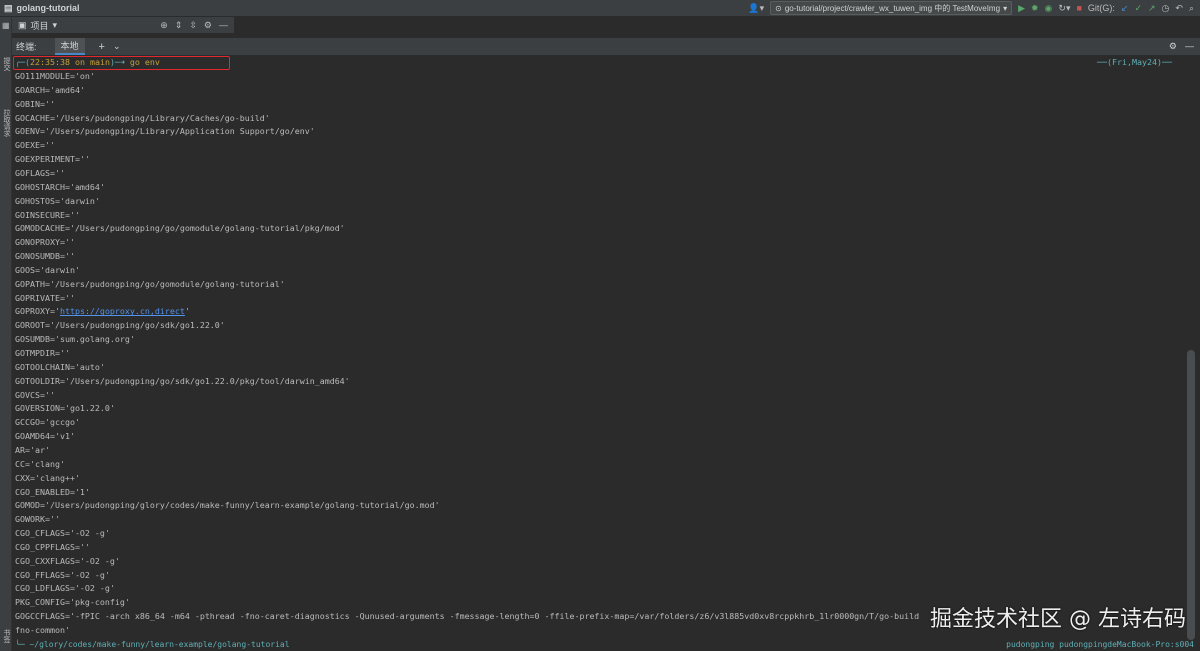  I want to click on env-line: CGO_CXXFLAGS='-O2 -g', so click(67, 560).